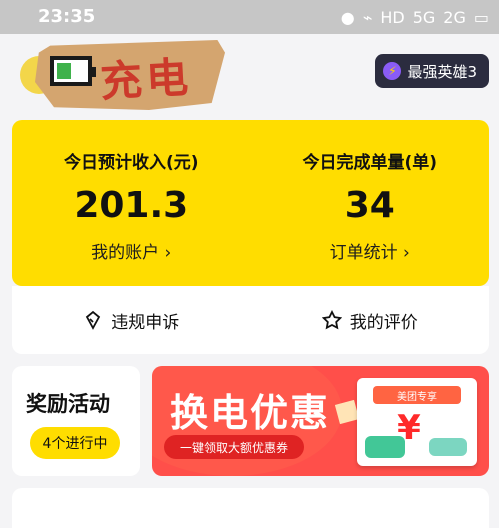 The height and width of the screenshot is (528, 499). I want to click on signal-2g-label: 2G, so click(454, 17).